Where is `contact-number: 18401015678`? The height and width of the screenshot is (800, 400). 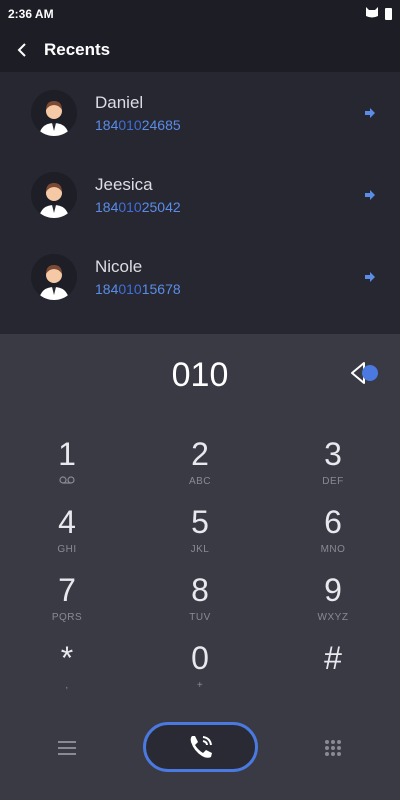
contact-number: 18401015678 is located at coordinates (138, 289).